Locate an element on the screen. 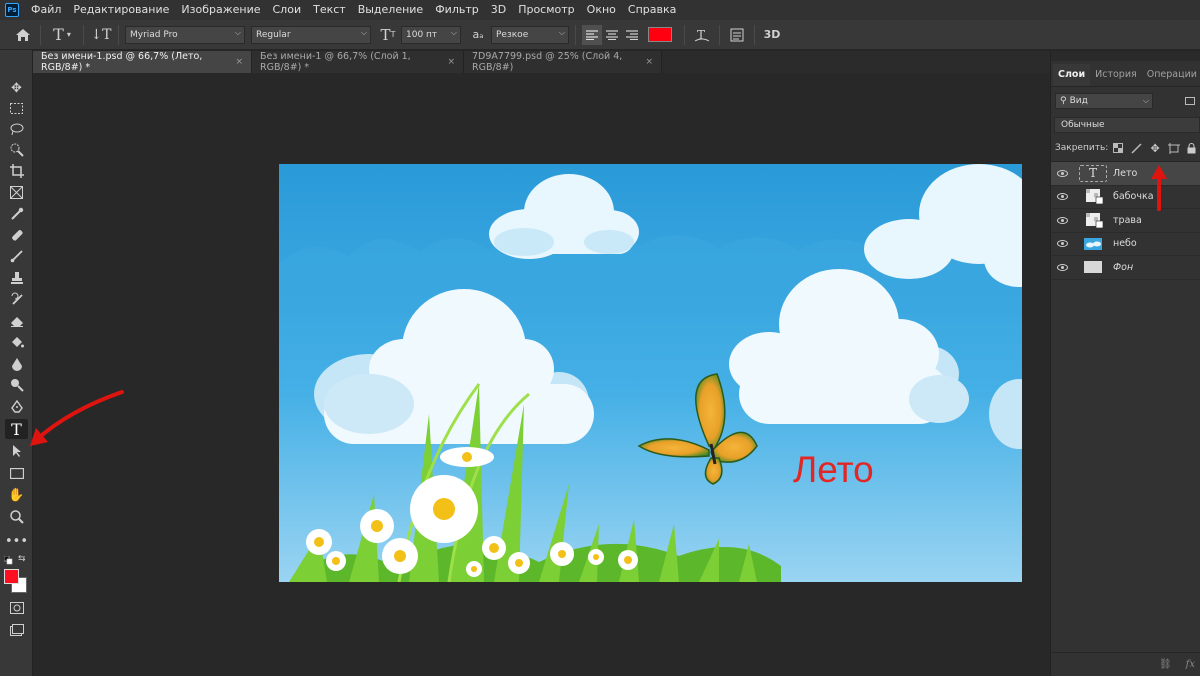  antialias-value: Резкое is located at coordinates (512, 34).